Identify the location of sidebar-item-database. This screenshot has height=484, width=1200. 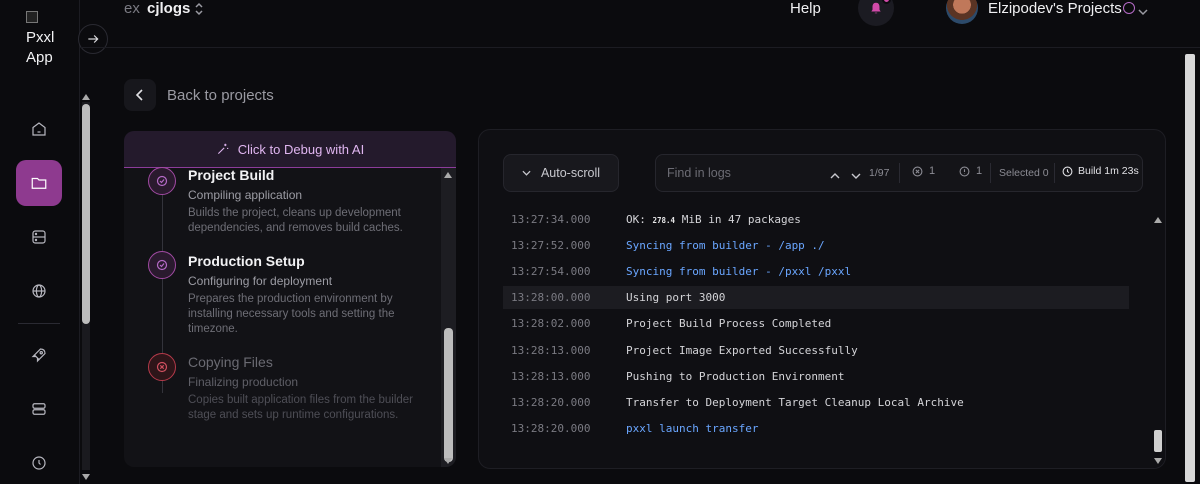
(39, 237).